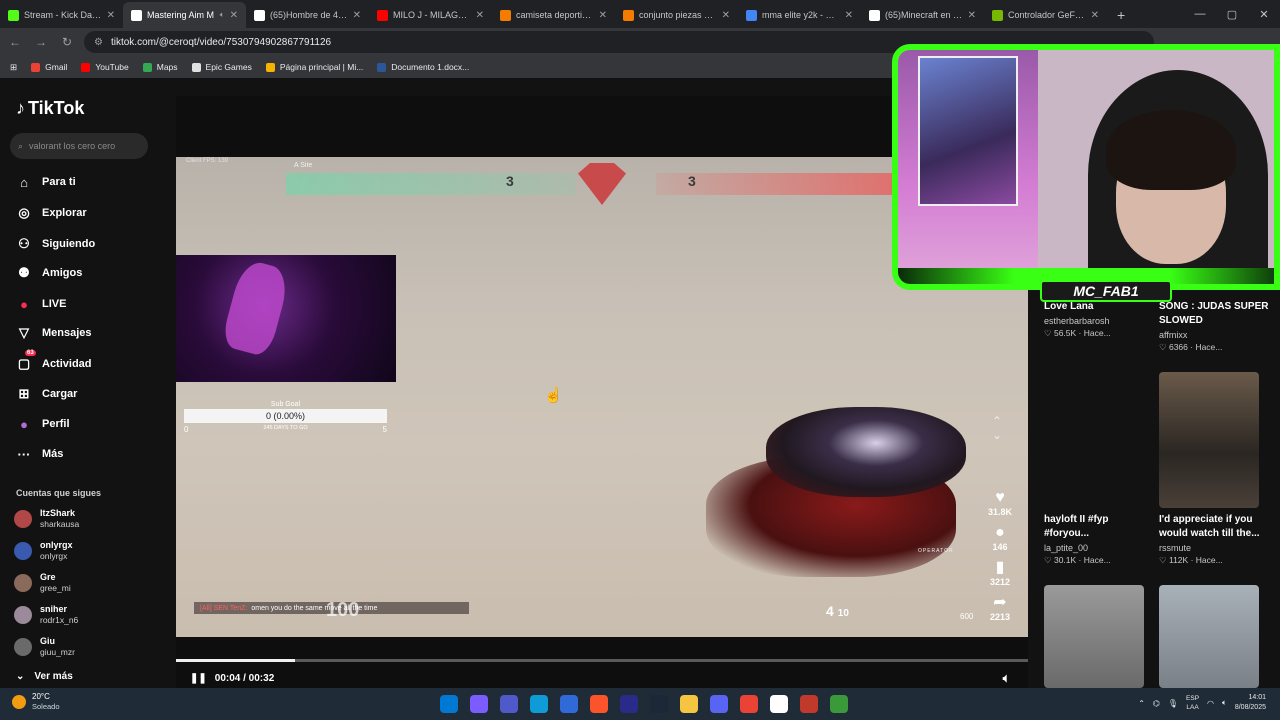 Image resolution: width=1280 pixels, height=720 pixels. I want to click on sidebar-item-upload: ⊞ Cargar, so click(47, 394).